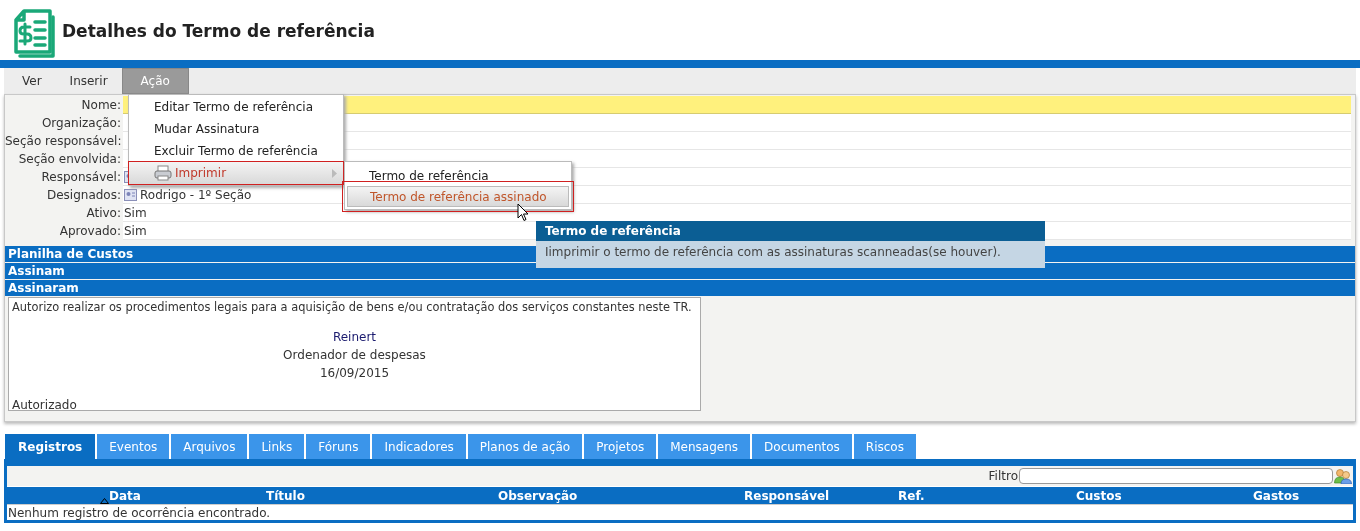 The height and width of the screenshot is (531, 1360). Describe the element at coordinates (354, 374) in the screenshot. I see `signature-date: 16/09/2015` at that location.